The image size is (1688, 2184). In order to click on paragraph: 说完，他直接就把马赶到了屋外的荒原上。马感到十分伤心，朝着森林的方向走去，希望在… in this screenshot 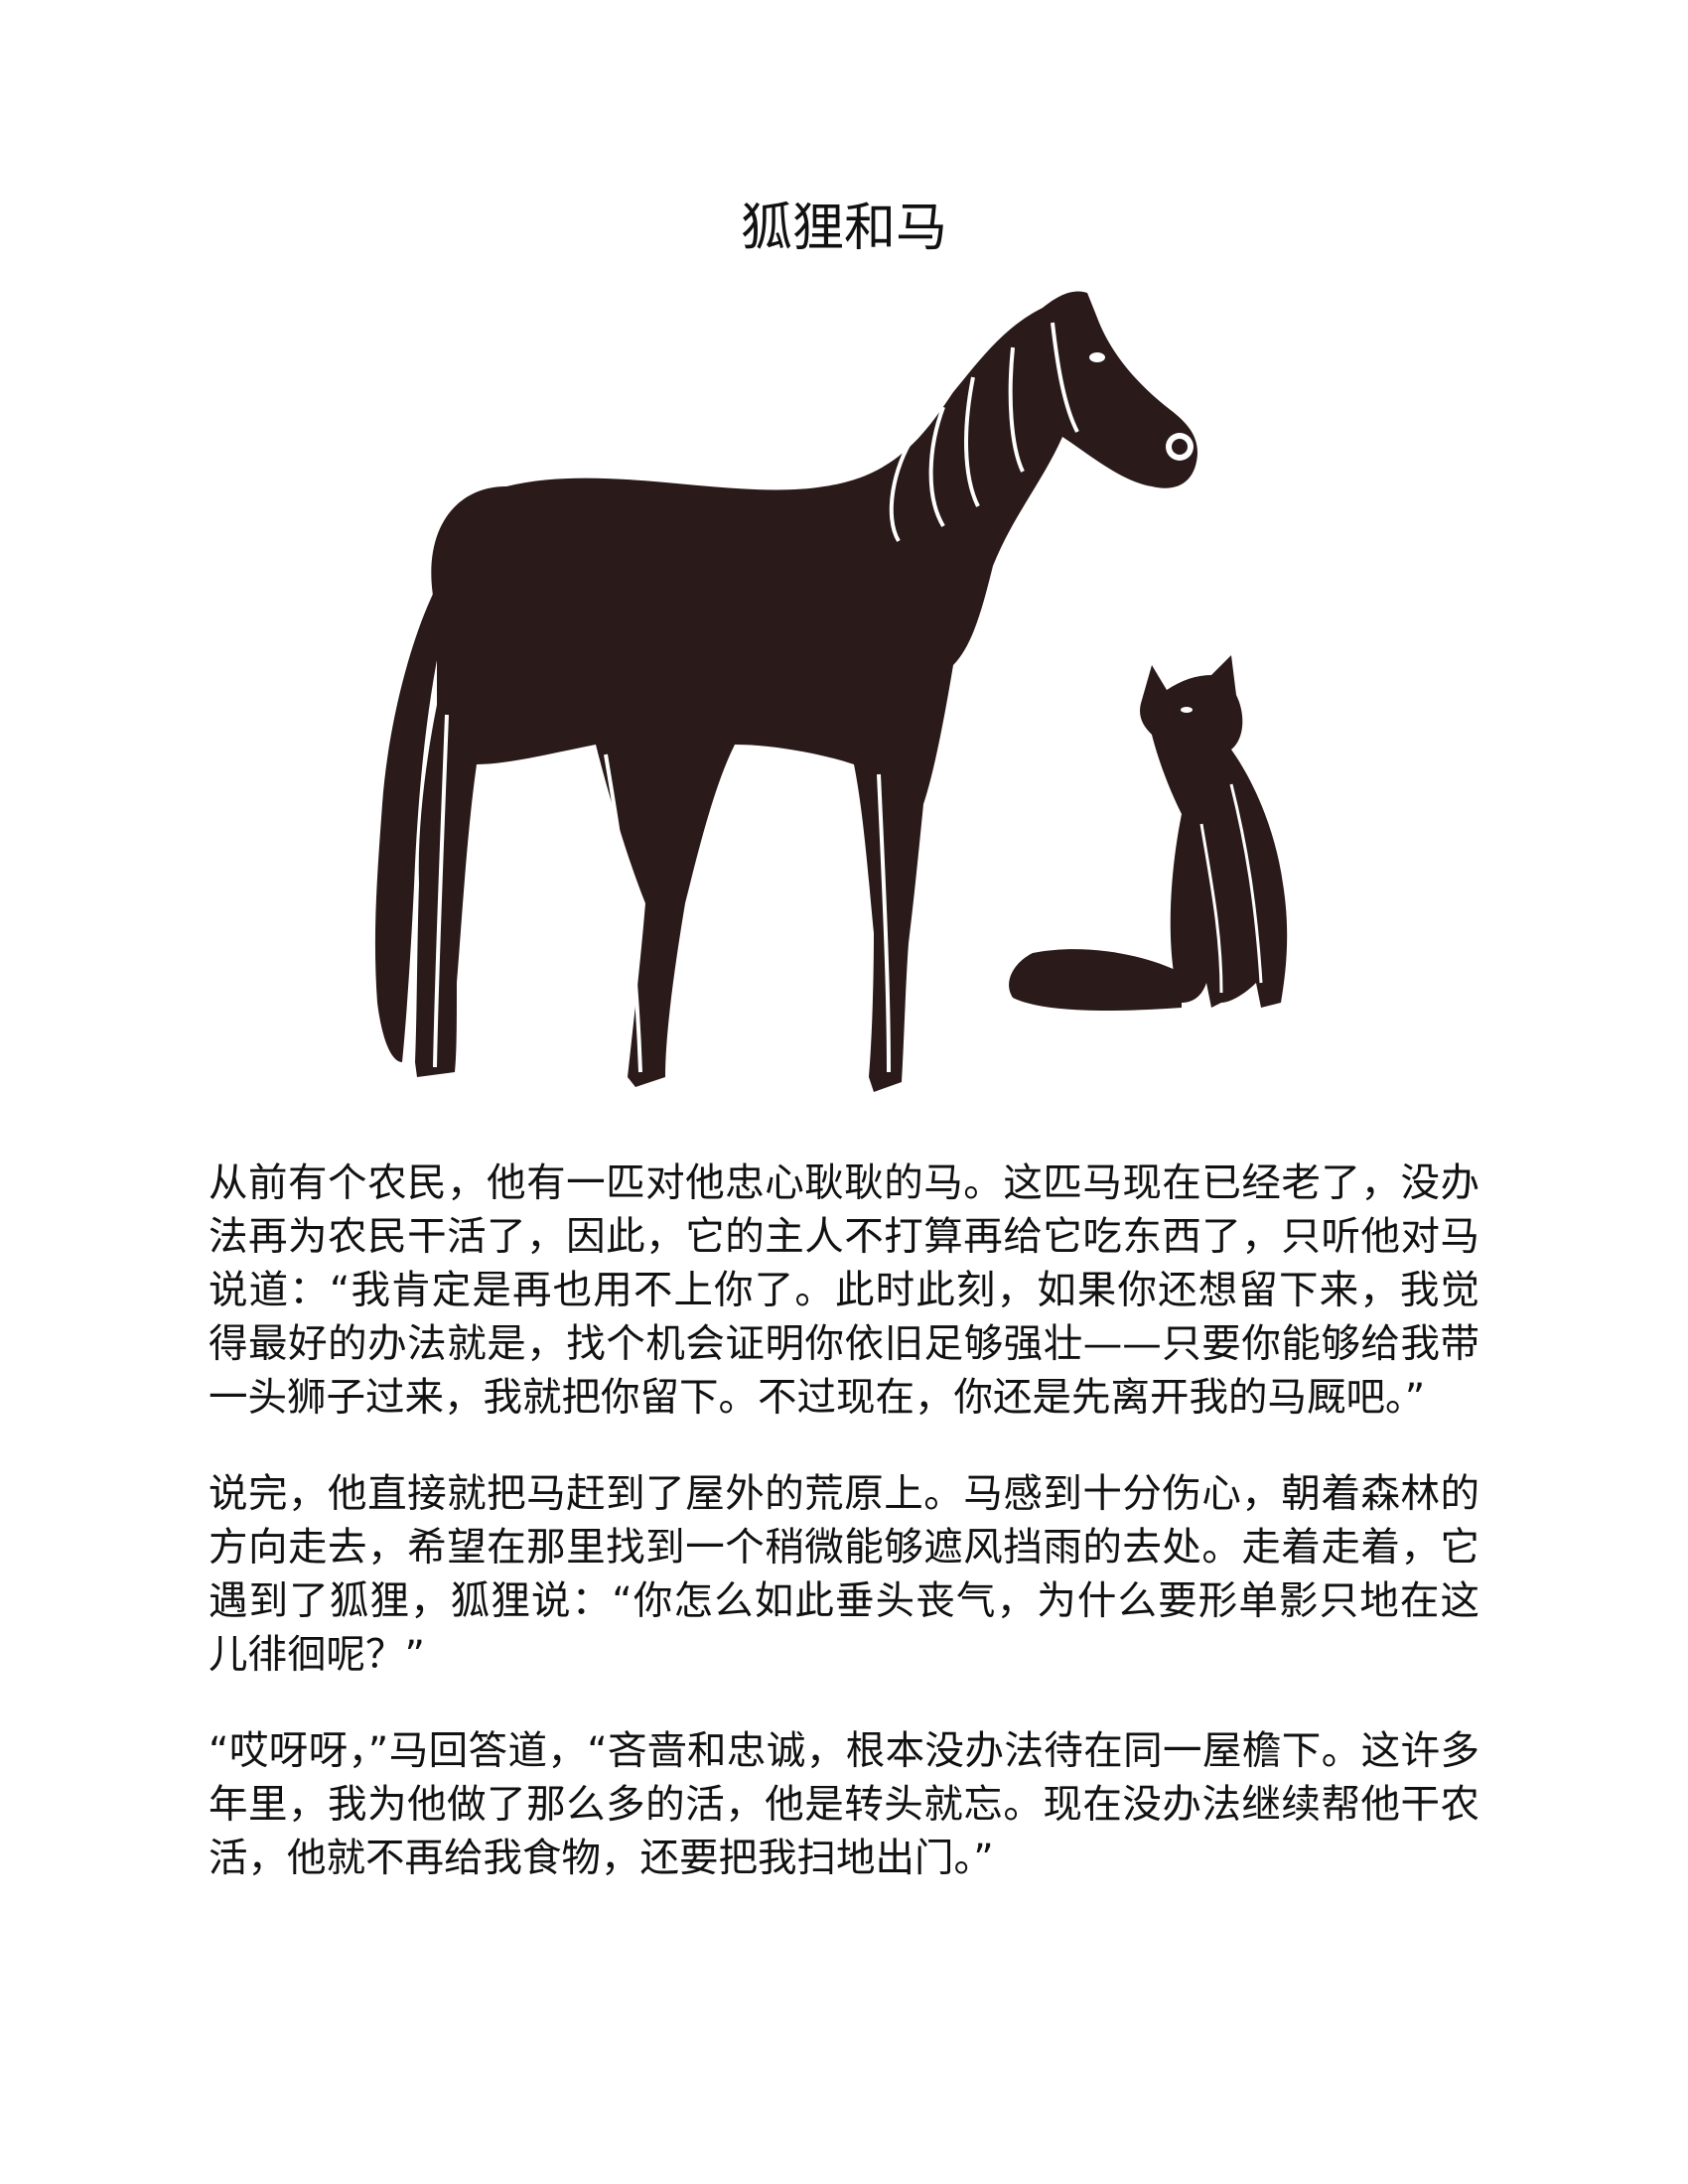, I will do `click(844, 1574)`.